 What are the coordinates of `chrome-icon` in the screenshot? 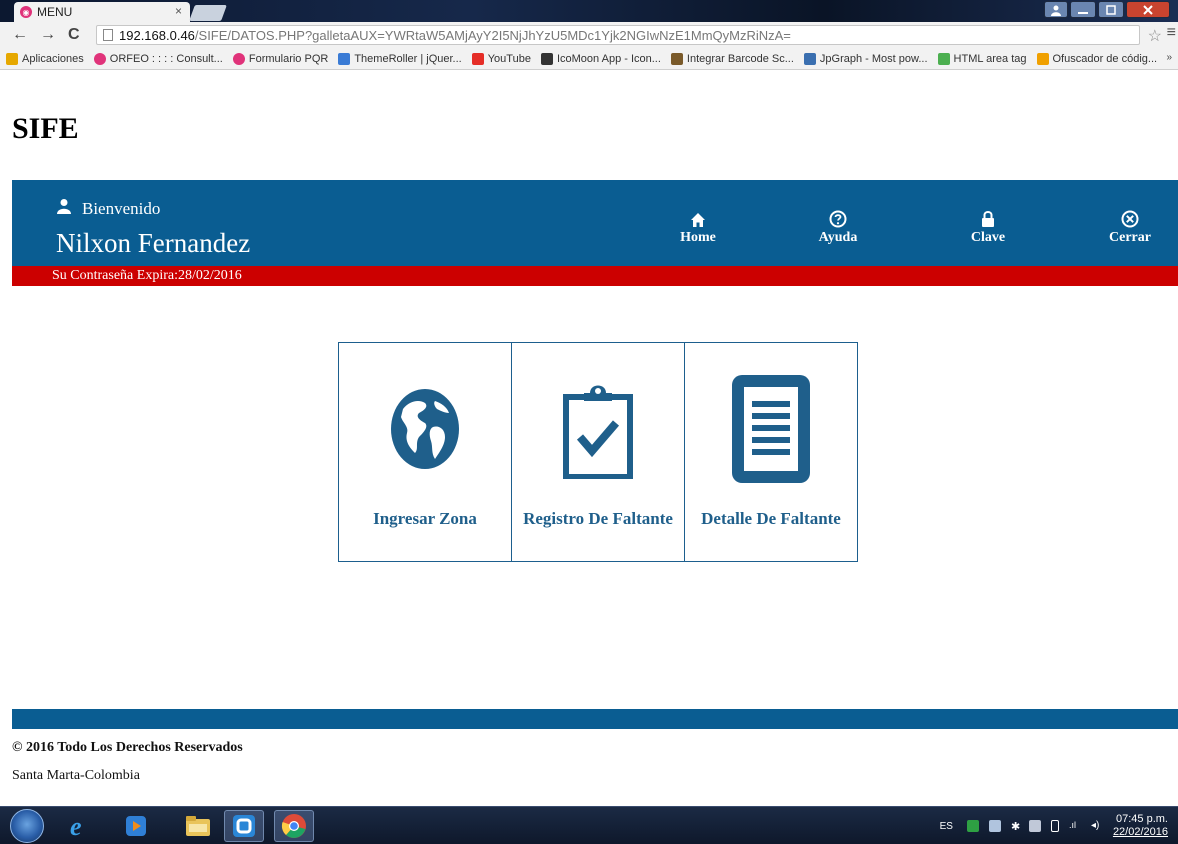 It's located at (294, 826).